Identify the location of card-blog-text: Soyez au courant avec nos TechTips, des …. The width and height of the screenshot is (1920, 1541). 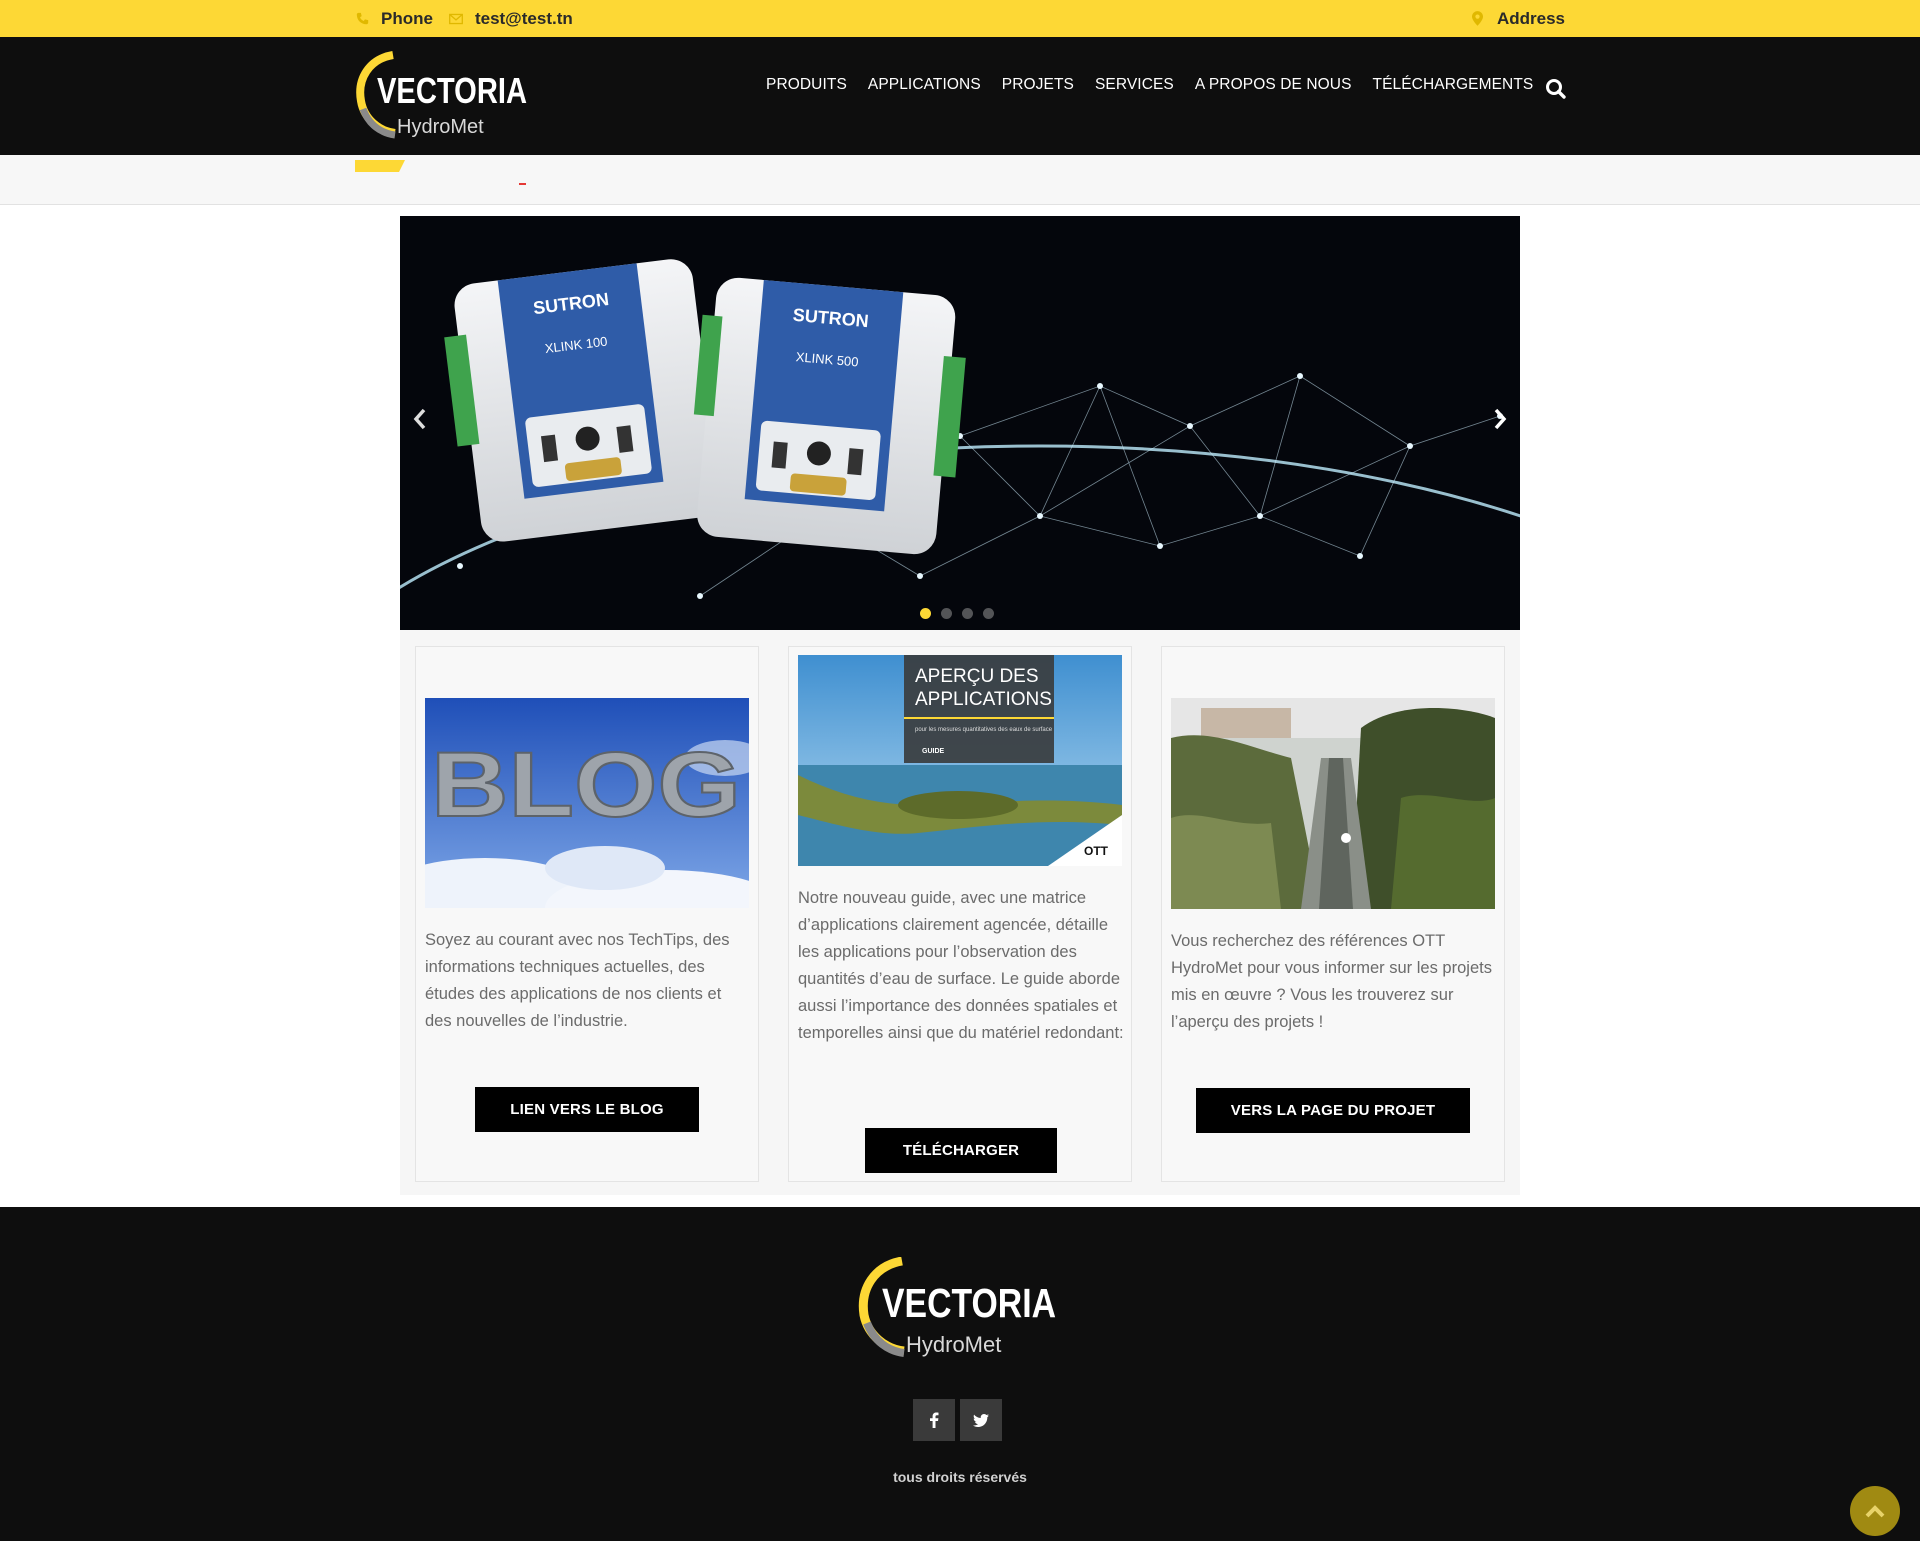
(577, 980).